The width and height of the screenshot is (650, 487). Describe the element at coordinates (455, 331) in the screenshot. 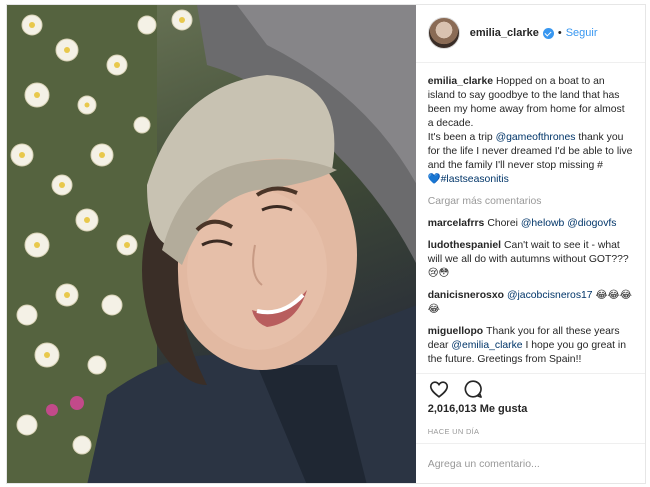

I see `comment-username: miguellopo` at that location.